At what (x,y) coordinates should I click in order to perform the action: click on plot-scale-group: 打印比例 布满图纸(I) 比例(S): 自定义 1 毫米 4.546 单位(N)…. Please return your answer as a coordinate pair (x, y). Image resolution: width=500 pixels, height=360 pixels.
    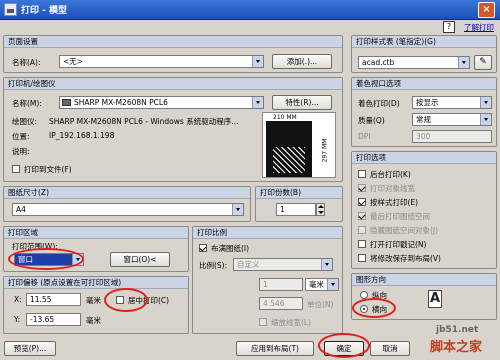
    Looking at the image, I should click on (267, 280).